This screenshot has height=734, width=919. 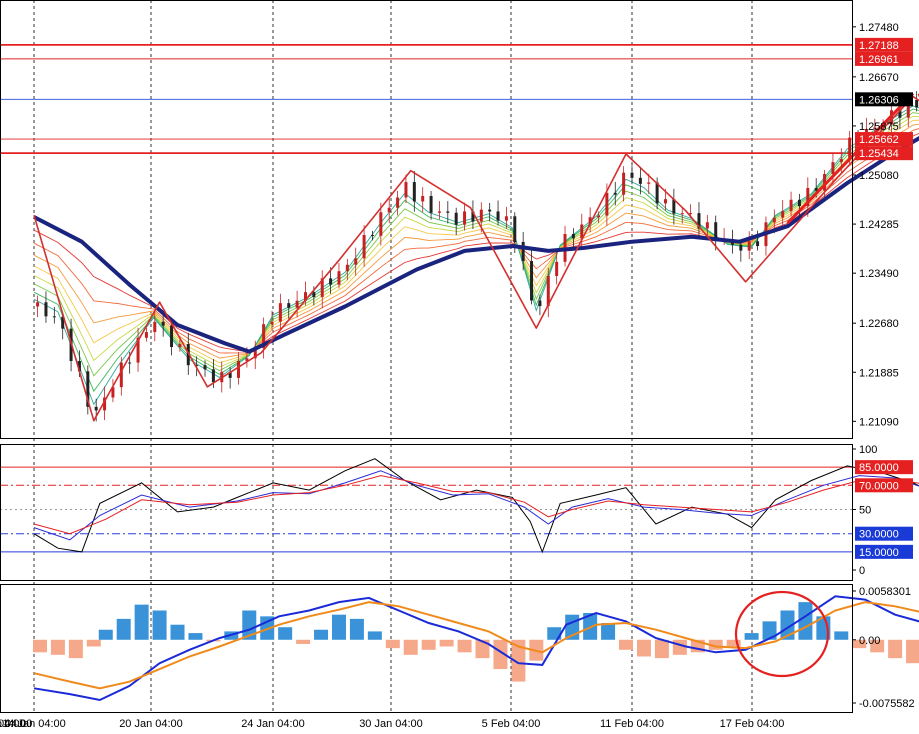 I want to click on stoch-axis-label-2: 0, so click(x=862, y=571).